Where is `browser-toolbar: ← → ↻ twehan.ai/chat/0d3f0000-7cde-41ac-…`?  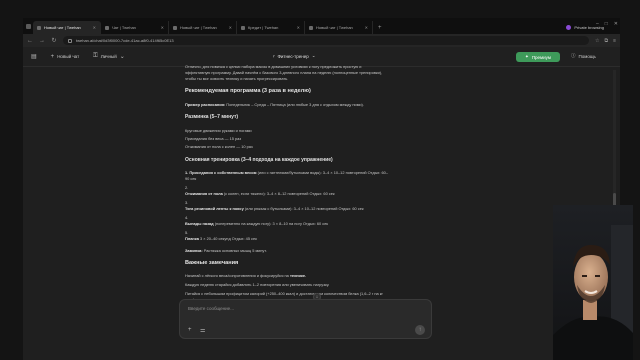 browser-toolbar: ← → ↻ twehan.ai/chat/0d3f0000-7cde-41ac-… is located at coordinates (321, 40).